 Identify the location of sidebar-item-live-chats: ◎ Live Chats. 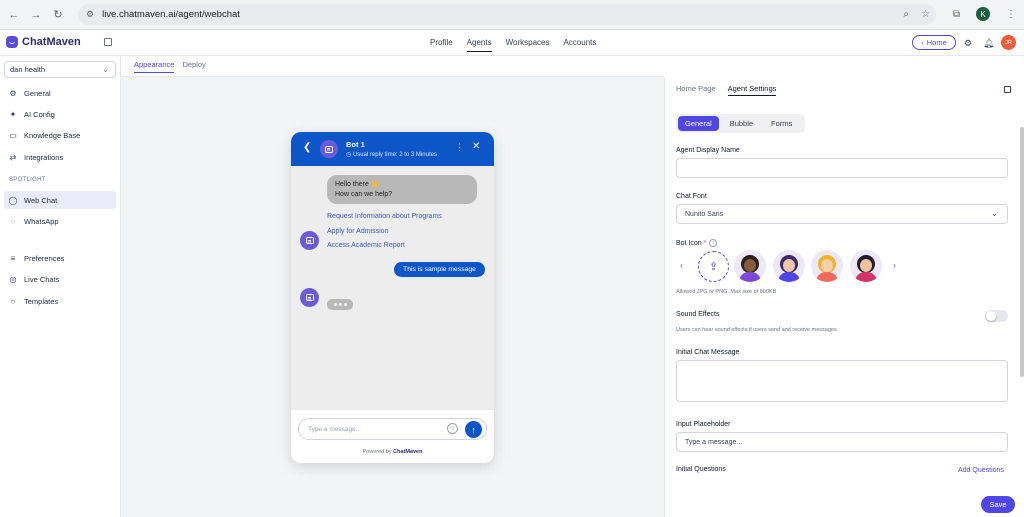
(60, 279).